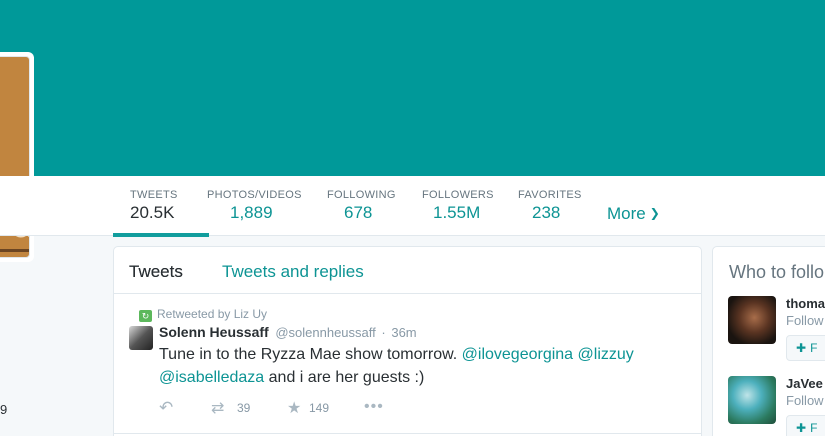 Image resolution: width=825 pixels, height=436 pixels. What do you see at coordinates (361, 195) in the screenshot?
I see `nav-following-label: FOLLOWING` at bounding box center [361, 195].